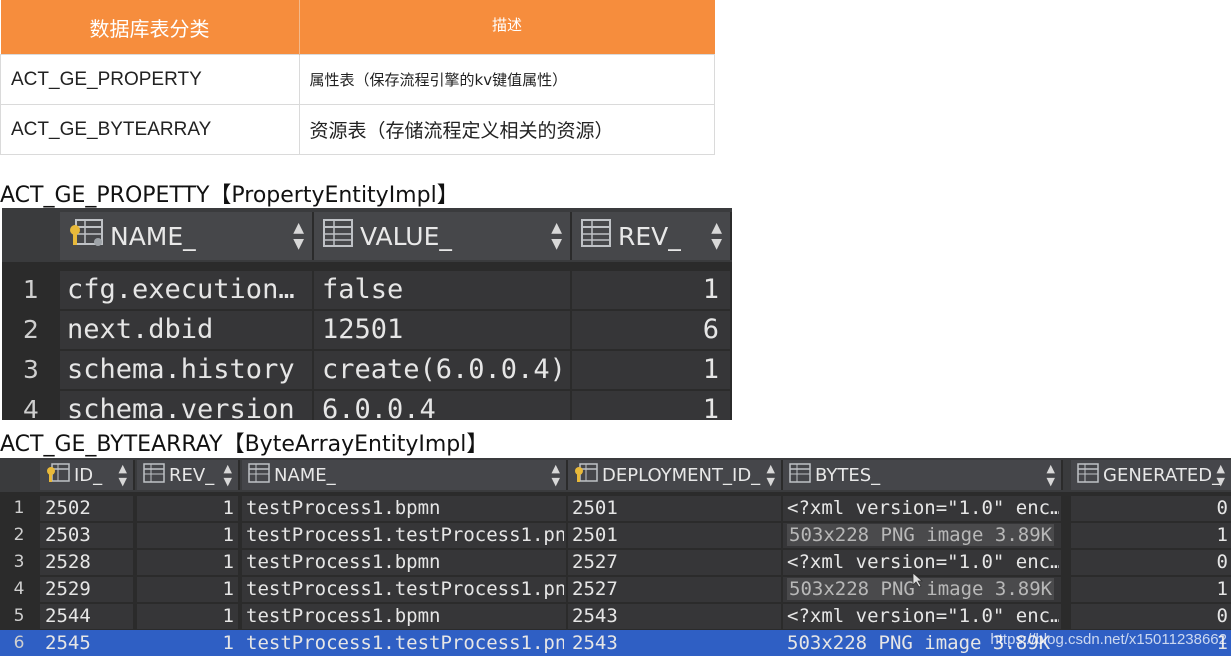 The width and height of the screenshot is (1231, 656). I want to click on cell-id: 2503, so click(87, 535).